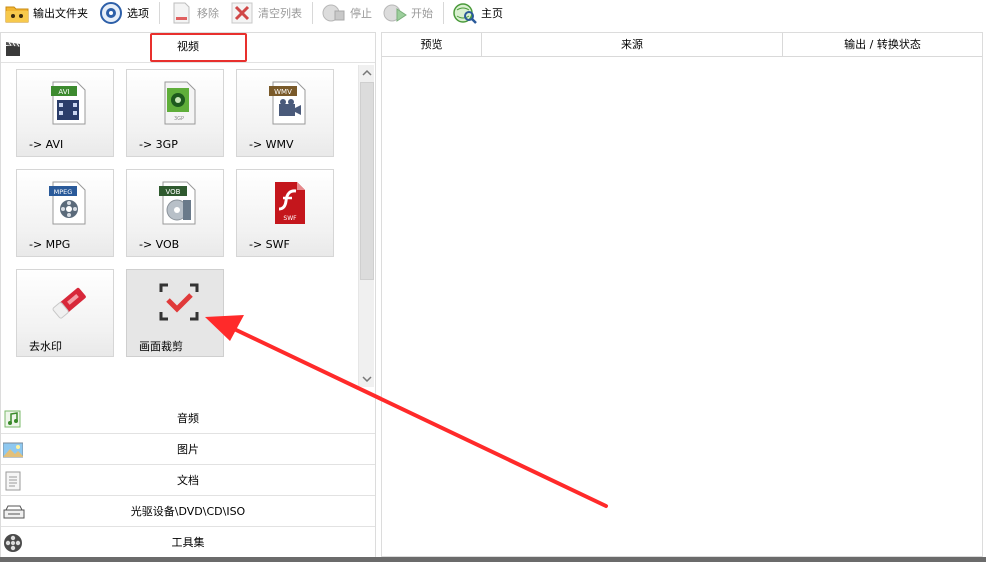  I want to click on start-icon, so click(395, 13).